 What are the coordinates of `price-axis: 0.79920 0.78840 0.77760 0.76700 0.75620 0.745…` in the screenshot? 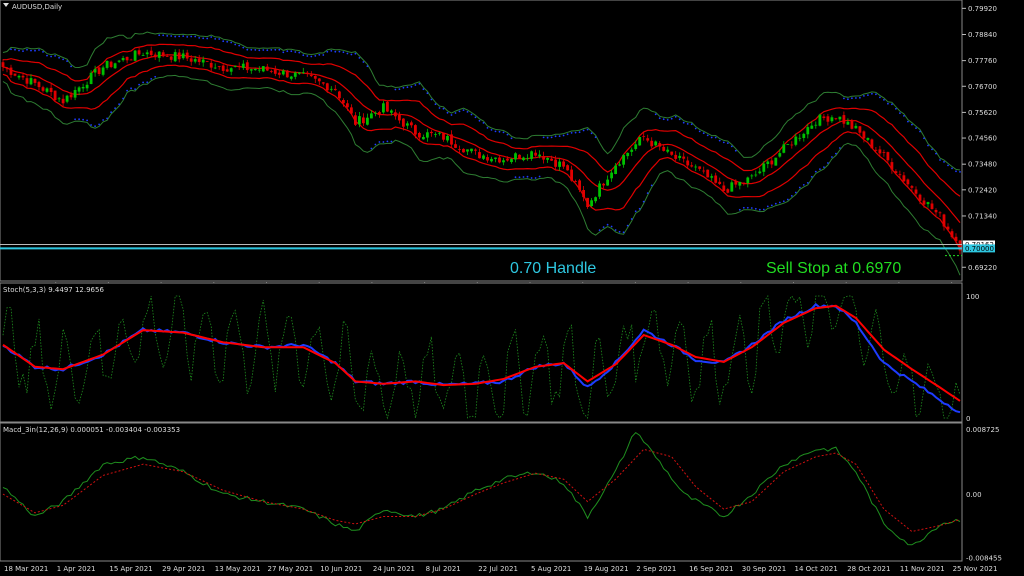 It's located at (979, 138).